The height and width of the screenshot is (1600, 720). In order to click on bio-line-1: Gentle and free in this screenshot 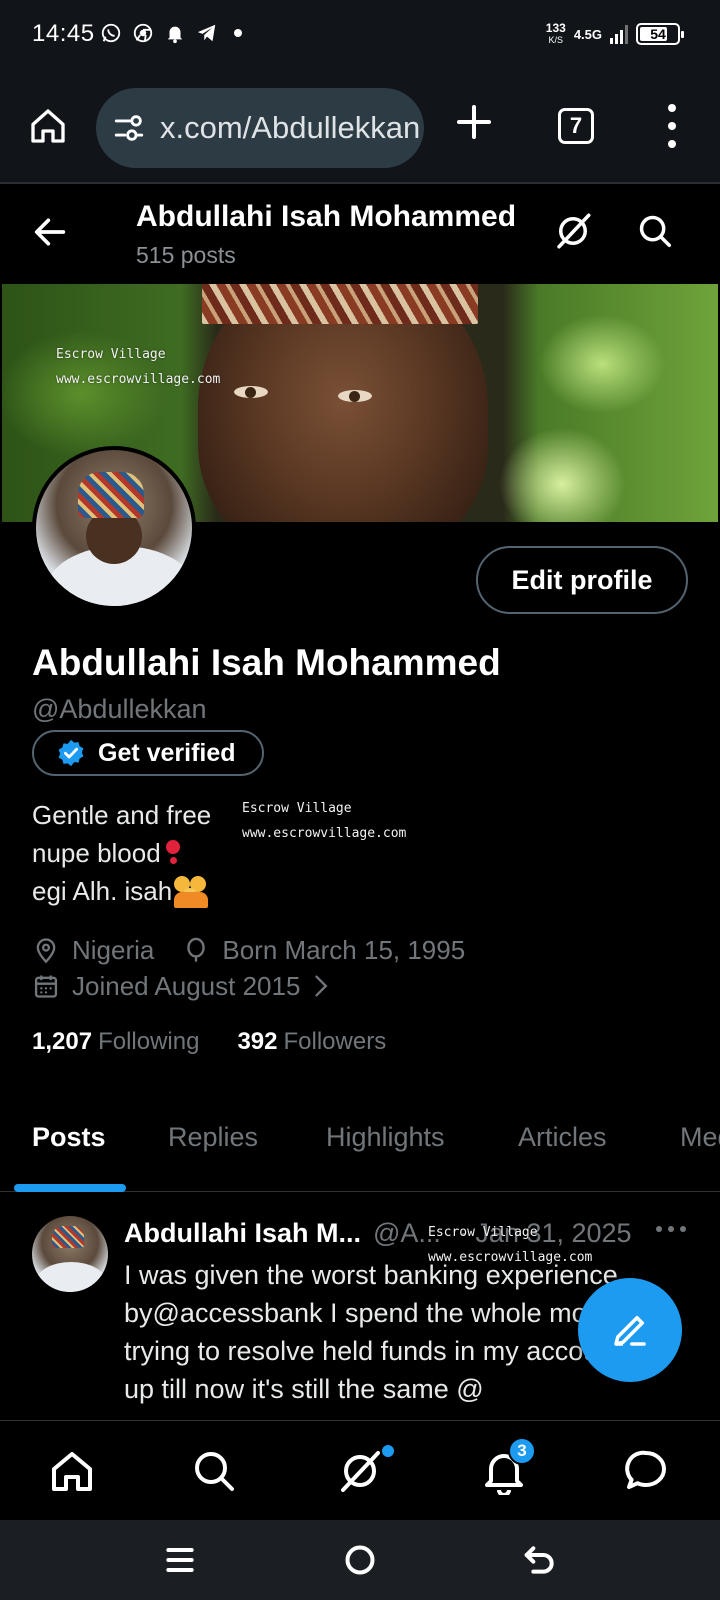, I will do `click(122, 815)`.